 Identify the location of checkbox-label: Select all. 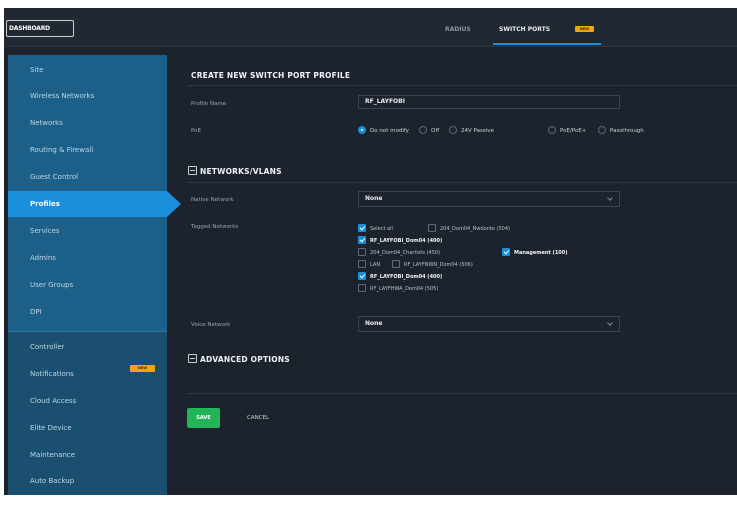
(381, 229).